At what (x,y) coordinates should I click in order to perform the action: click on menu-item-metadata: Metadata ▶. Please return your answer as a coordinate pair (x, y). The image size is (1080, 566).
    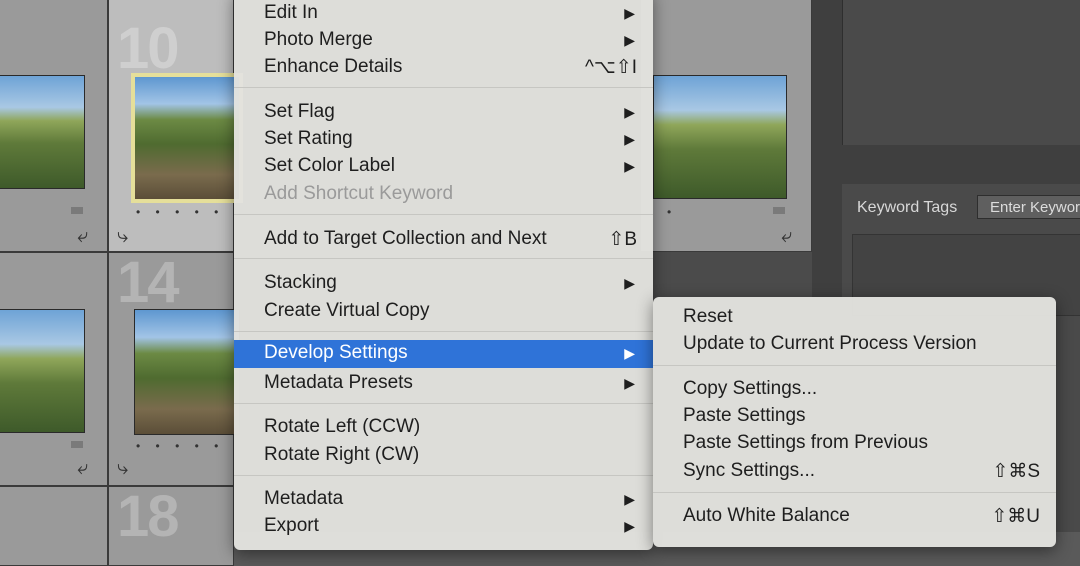
    Looking at the image, I should click on (443, 499).